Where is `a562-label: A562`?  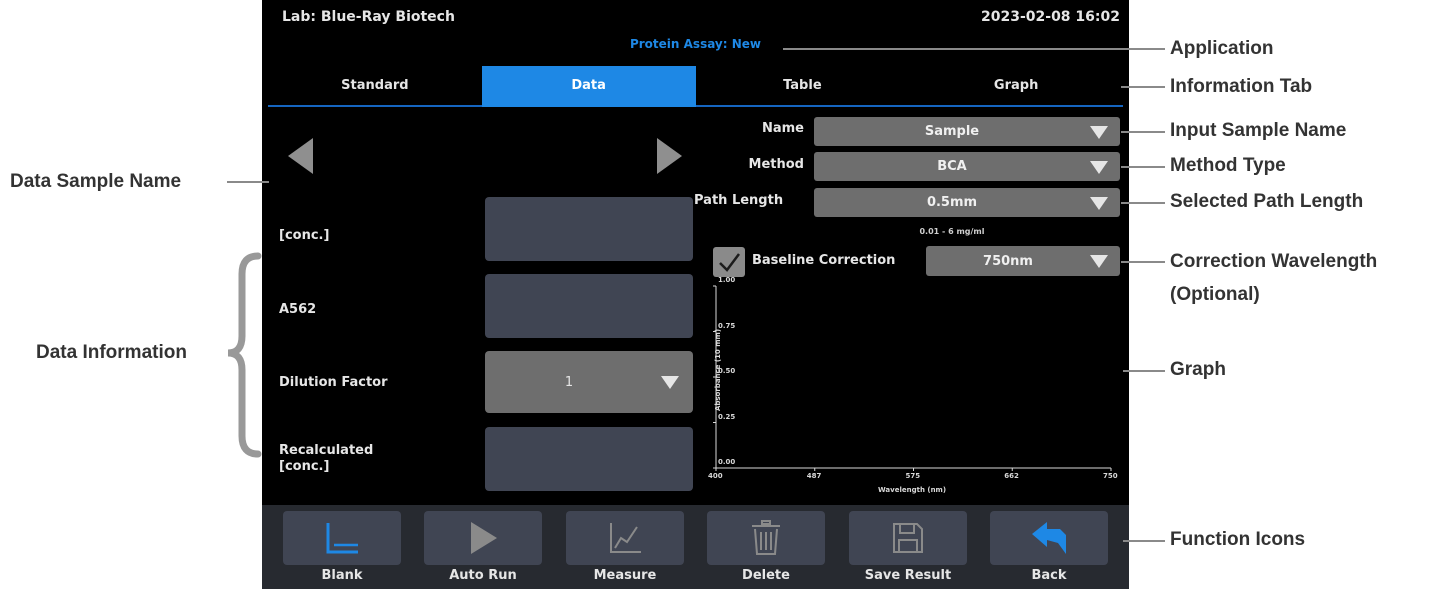 a562-label: A562 is located at coordinates (298, 309).